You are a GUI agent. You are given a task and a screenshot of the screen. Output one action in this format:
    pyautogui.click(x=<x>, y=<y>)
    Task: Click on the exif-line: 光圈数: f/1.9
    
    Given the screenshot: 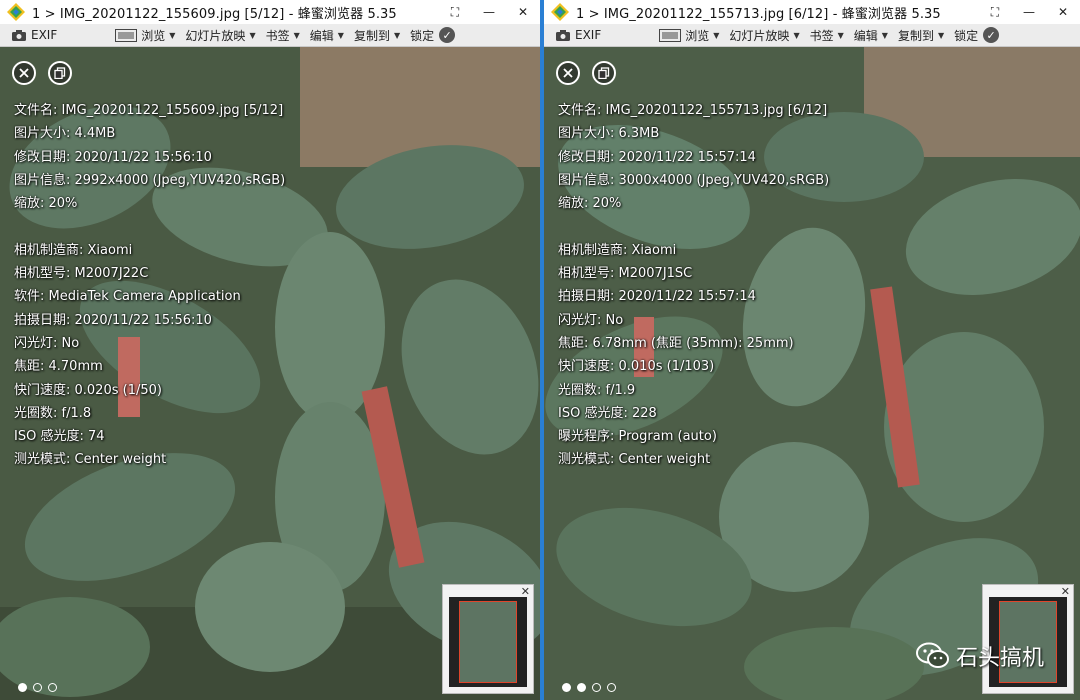 What is the action you would take?
    pyautogui.click(x=597, y=390)
    